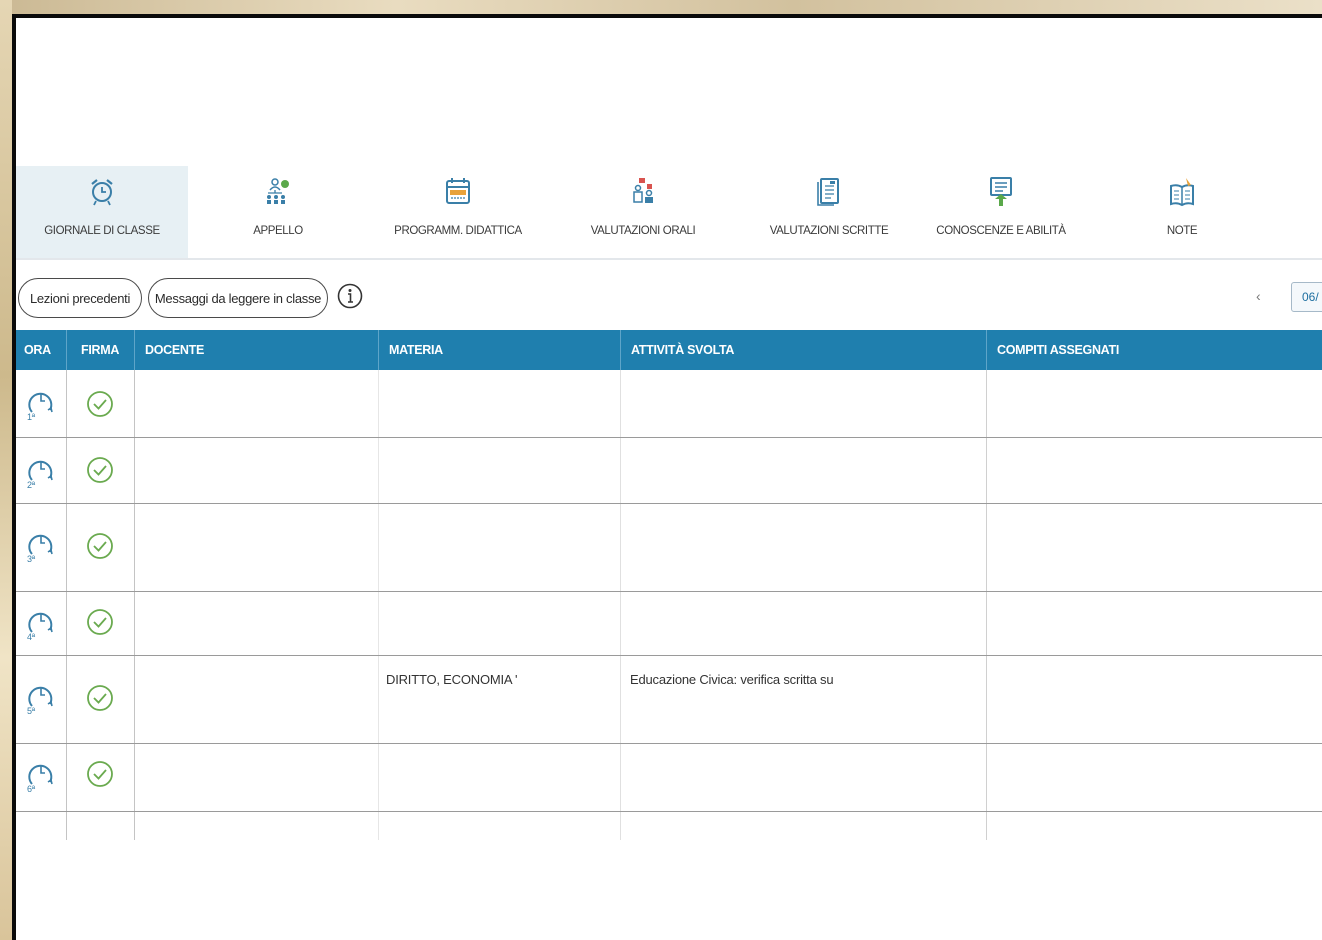 Image resolution: width=1322 pixels, height=940 pixels. I want to click on previous-lessons-button: Lezioni precedenti, so click(80, 298).